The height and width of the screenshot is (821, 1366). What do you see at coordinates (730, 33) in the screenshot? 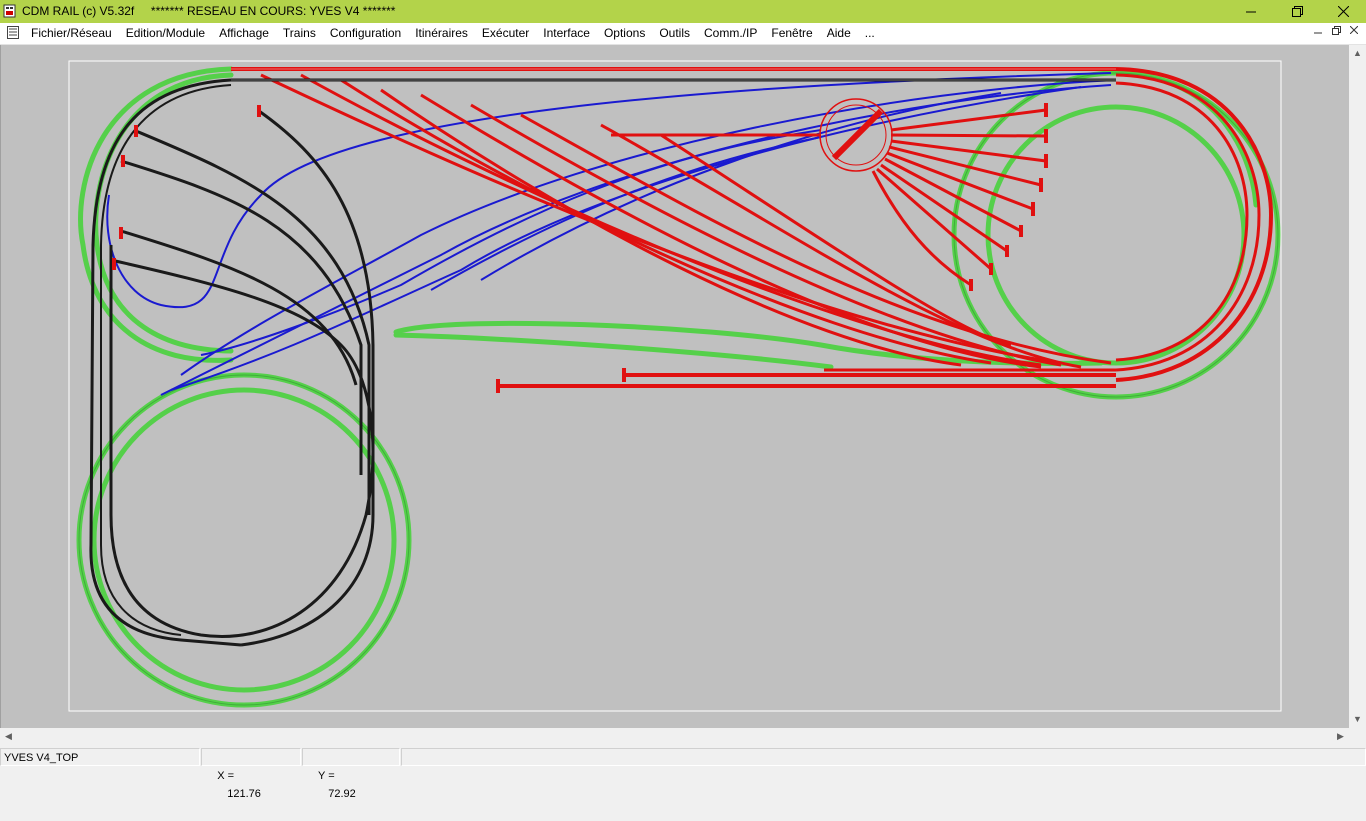
I see `menu-comm-ip: Comm./IP` at bounding box center [730, 33].